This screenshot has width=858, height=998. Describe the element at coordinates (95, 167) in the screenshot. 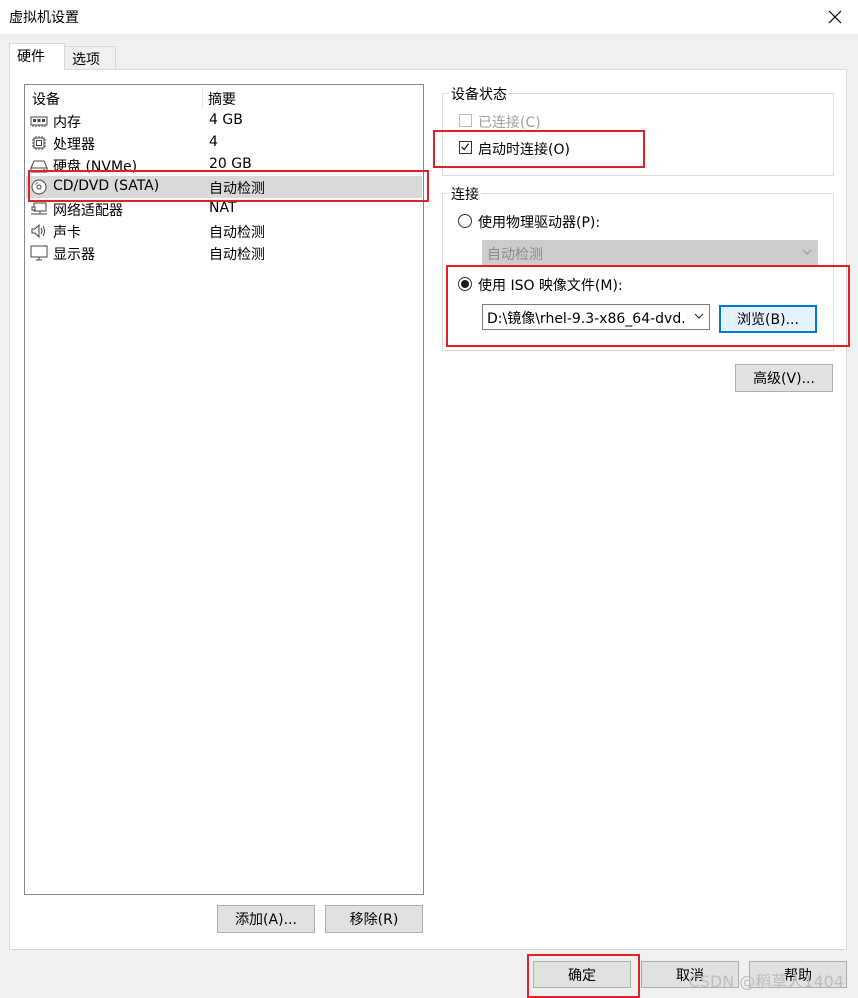

I see `device-name: 硬盘 (NVMe)` at that location.